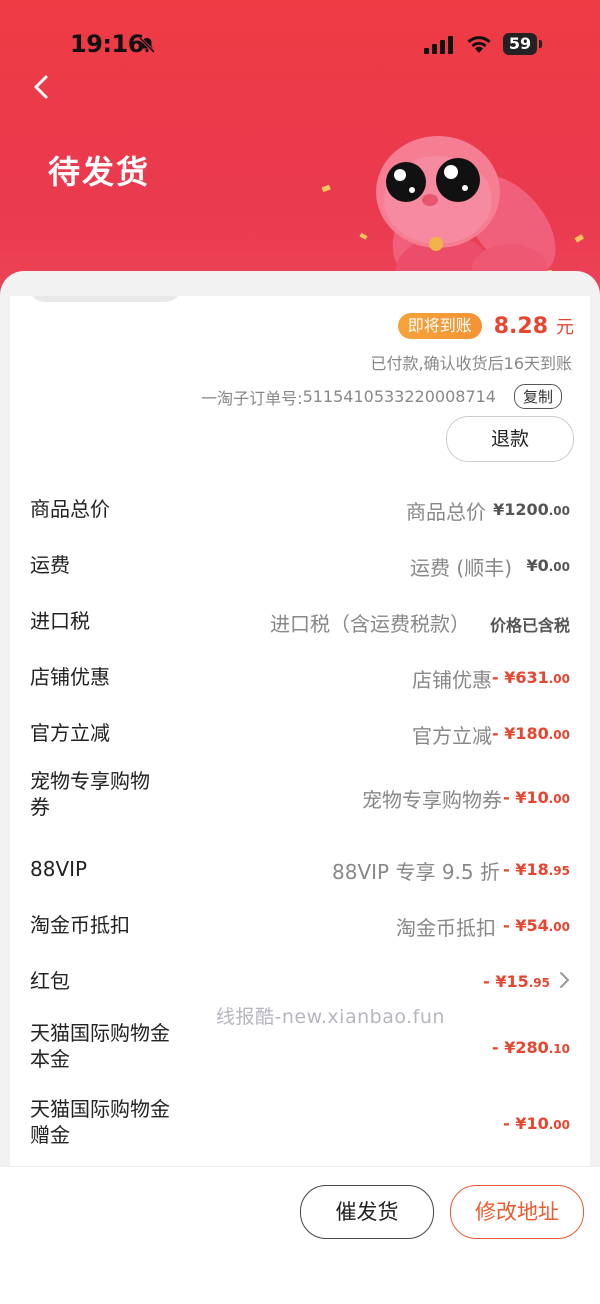  Describe the element at coordinates (485, 326) in the screenshot. I see `settlement-status: 即将到账 8.28 元` at that location.